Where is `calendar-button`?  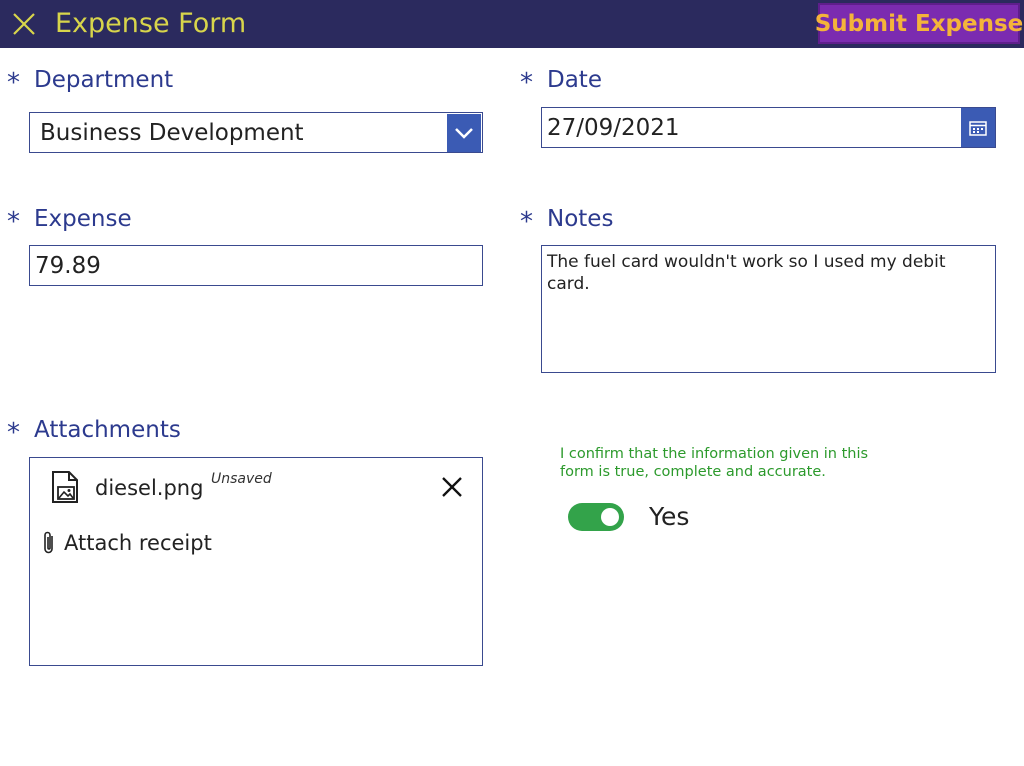 calendar-button is located at coordinates (978, 127).